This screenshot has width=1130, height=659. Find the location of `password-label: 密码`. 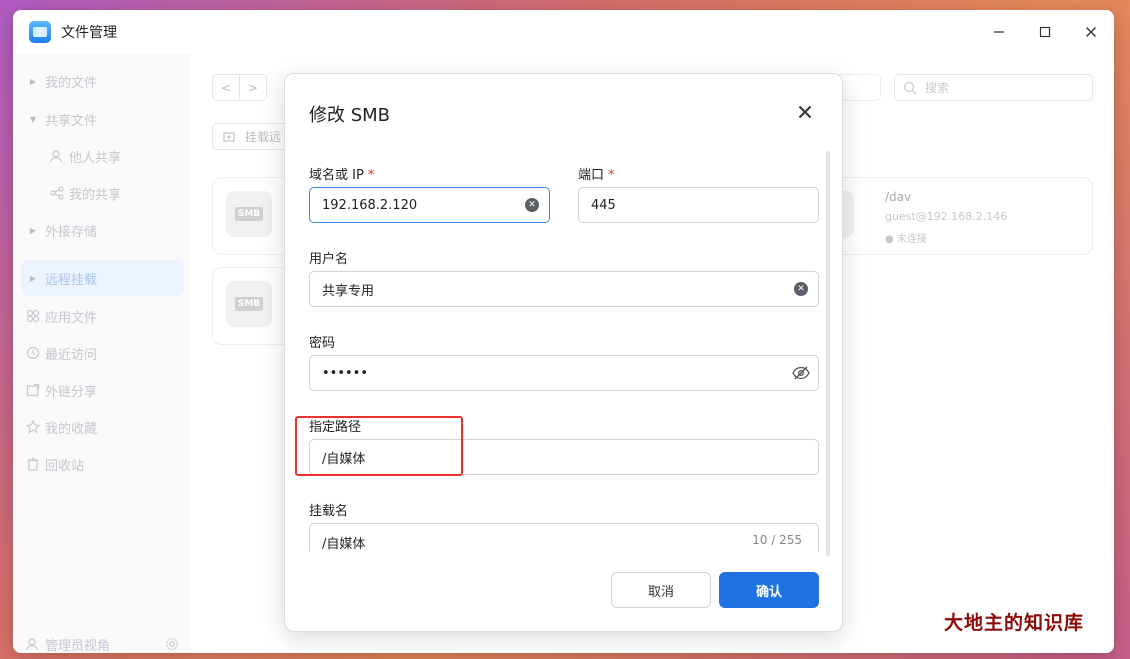

password-label: 密码 is located at coordinates (322, 343).